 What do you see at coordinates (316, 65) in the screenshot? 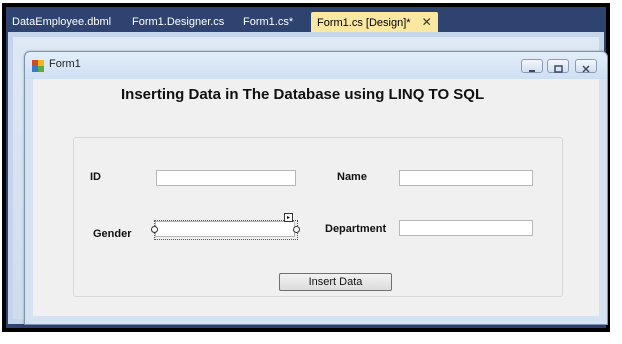
I see `form-titlebar: Form1` at bounding box center [316, 65].